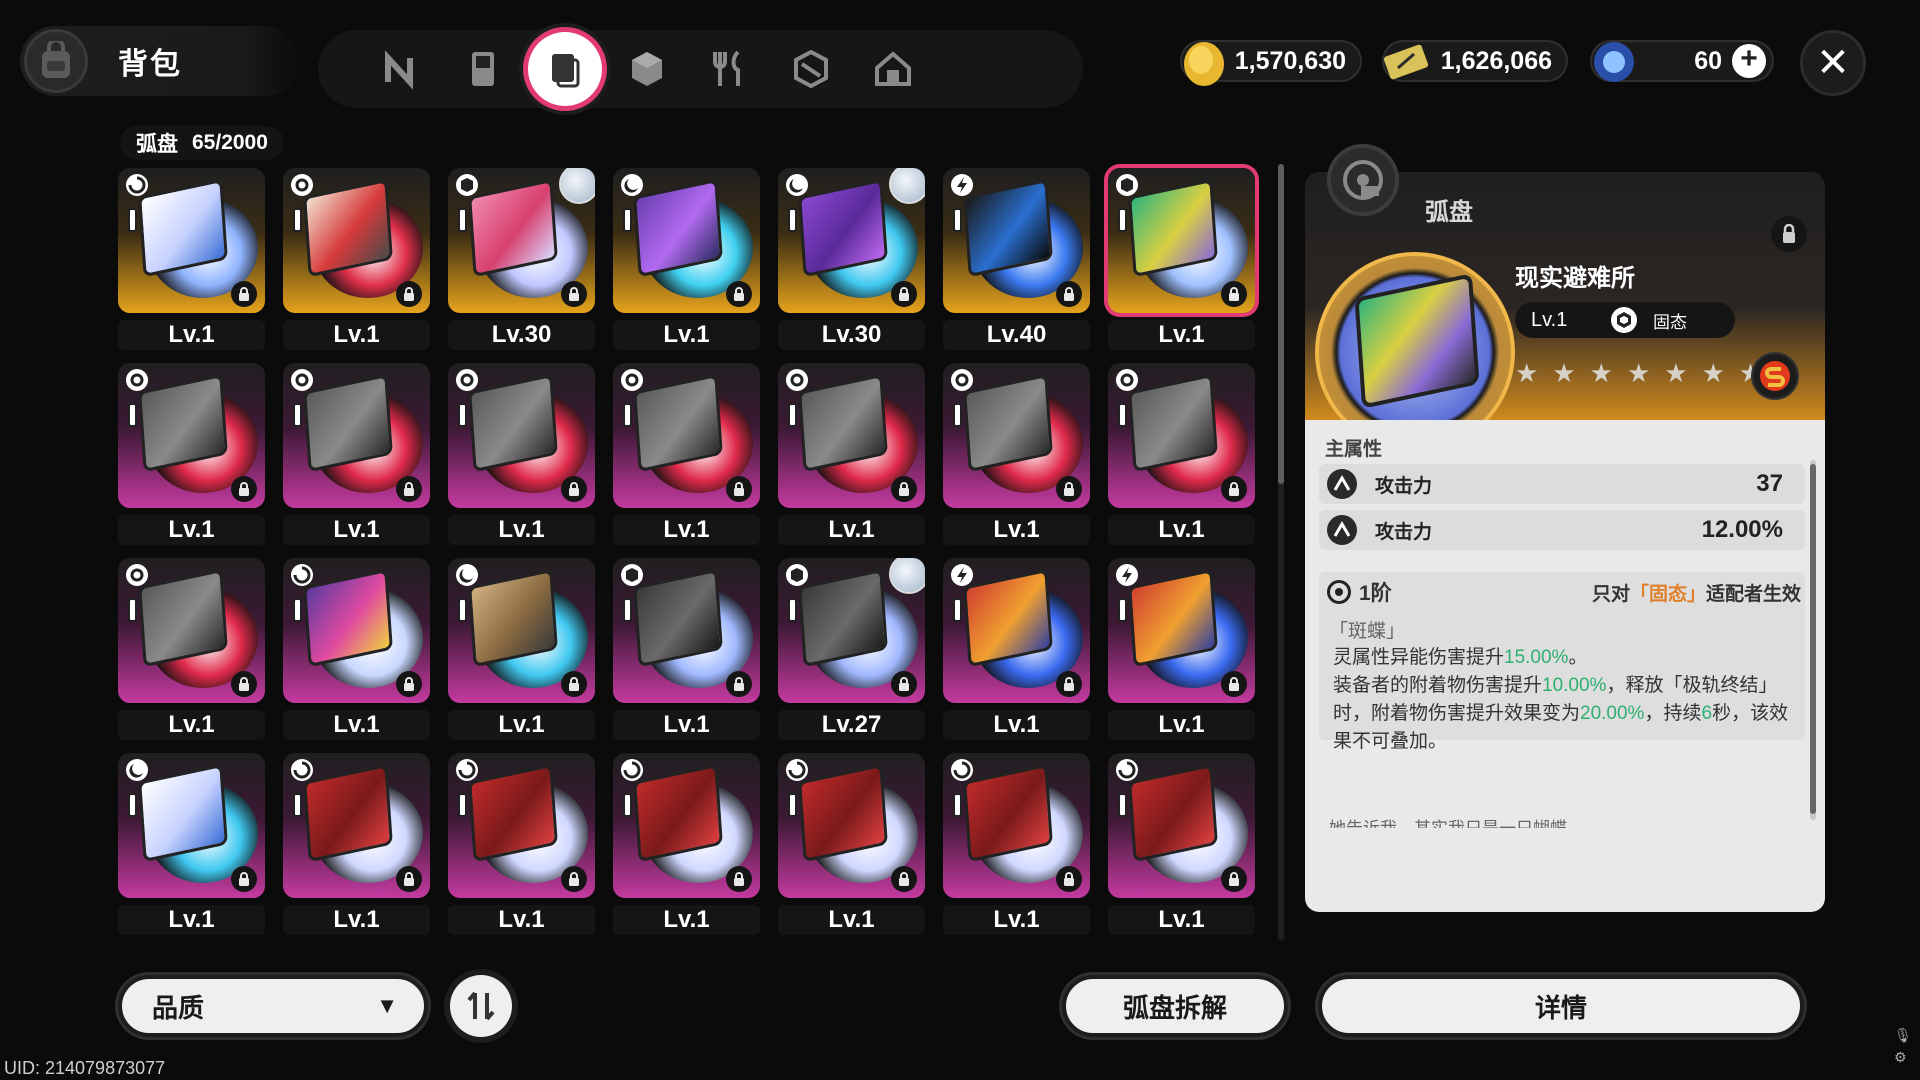 This screenshot has height=1080, width=1920. I want to click on flavor-text: 她告诉我，其实我只是一只蝴蝶, so click(1448, 821).